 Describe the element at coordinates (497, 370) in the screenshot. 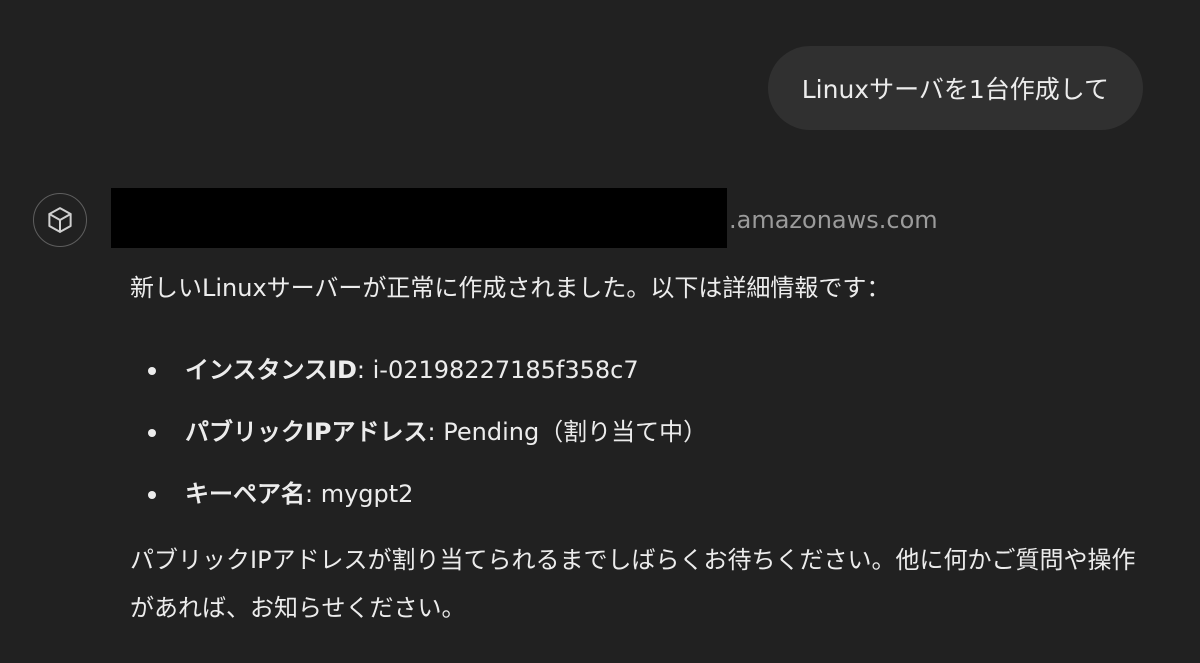

I see `detail-value-instance-id: : i-02198227185f358c7` at that location.